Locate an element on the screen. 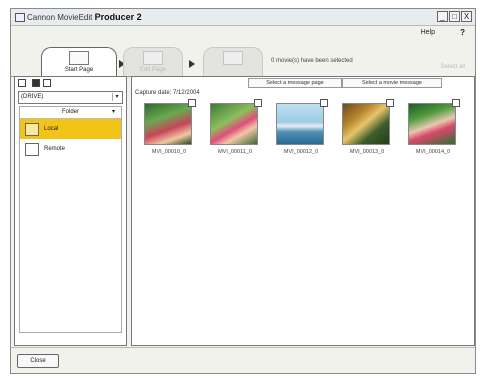 Image resolution: width=486 pixels, height=383 pixels. view-list-icon is located at coordinates (22, 83).